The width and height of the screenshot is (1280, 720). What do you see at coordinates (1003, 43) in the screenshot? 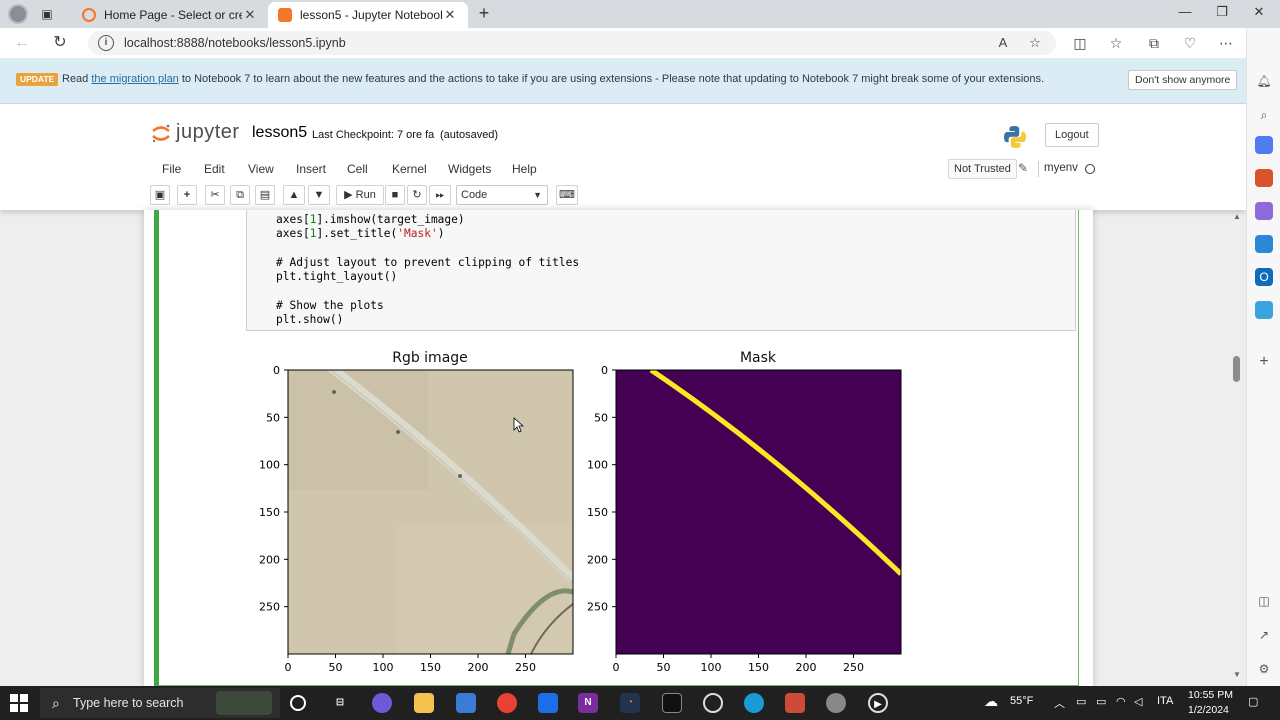
I see `read-aloud-icon: A` at bounding box center [1003, 43].